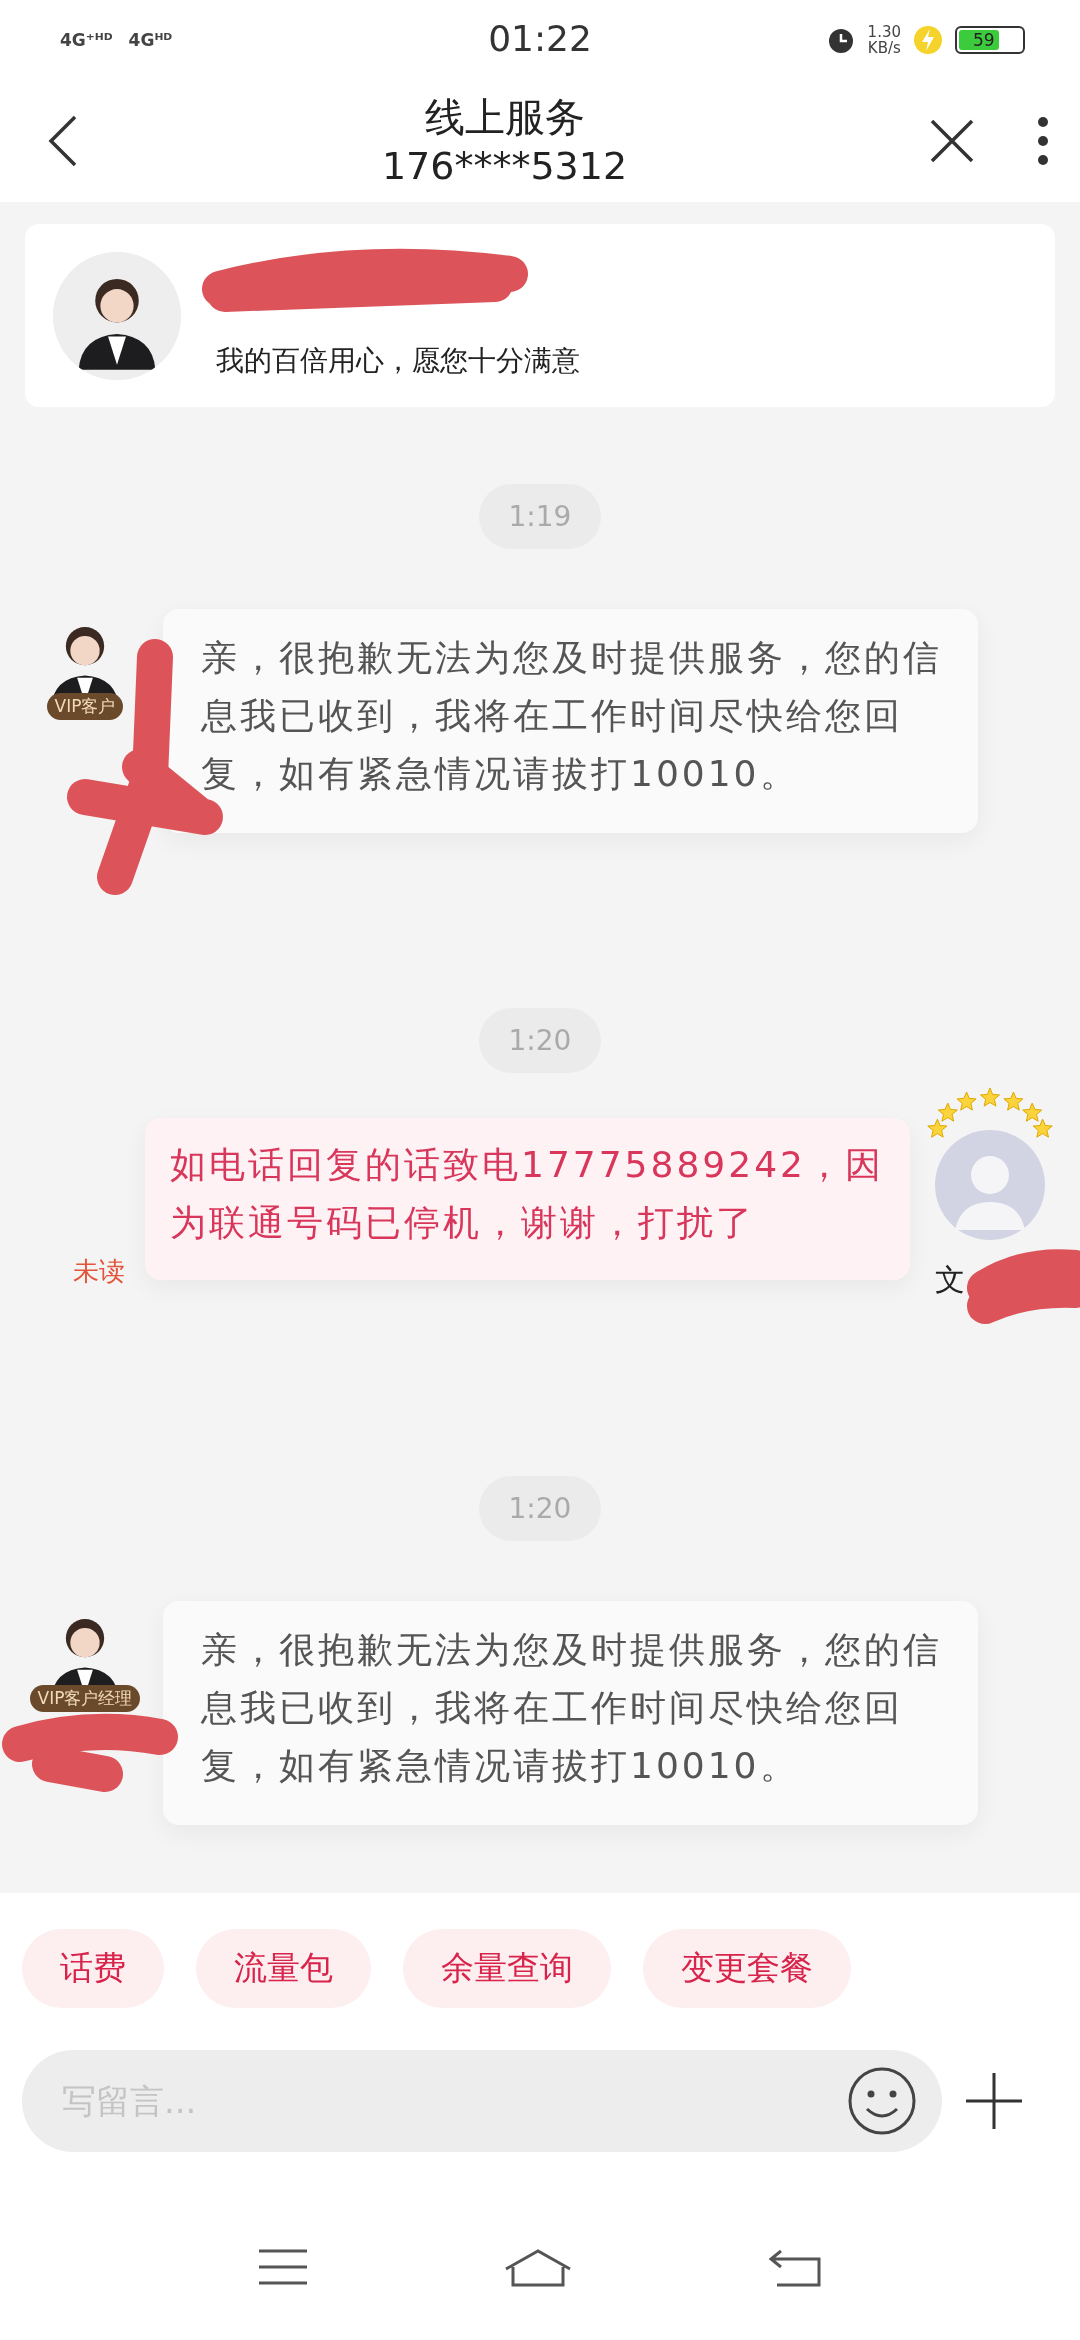  What do you see at coordinates (85, 1698) in the screenshot?
I see `vip-badge: VIP客户经理` at bounding box center [85, 1698].